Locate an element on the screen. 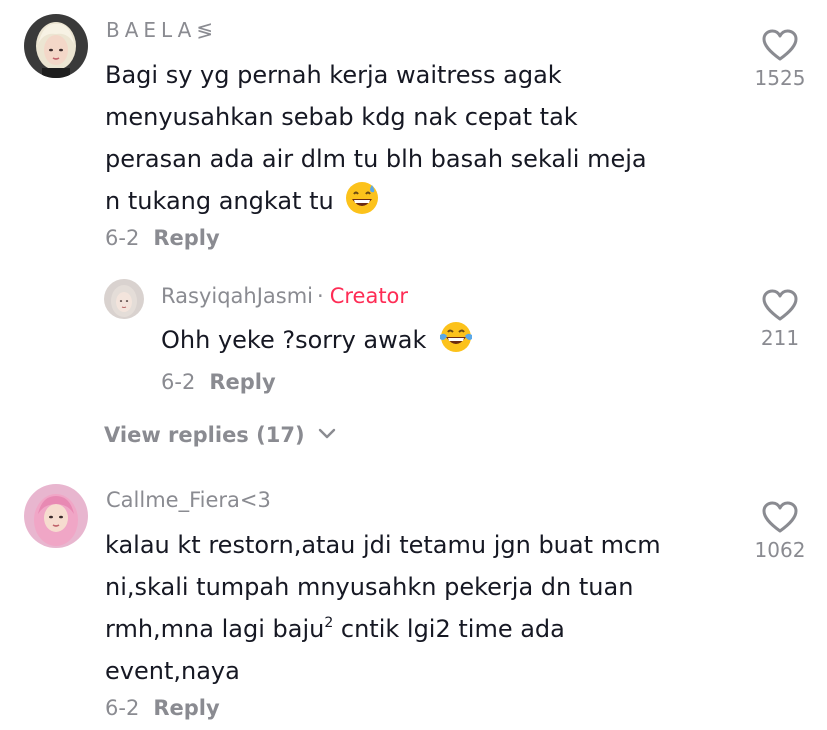  username-text: BAELA is located at coordinates (151, 30).